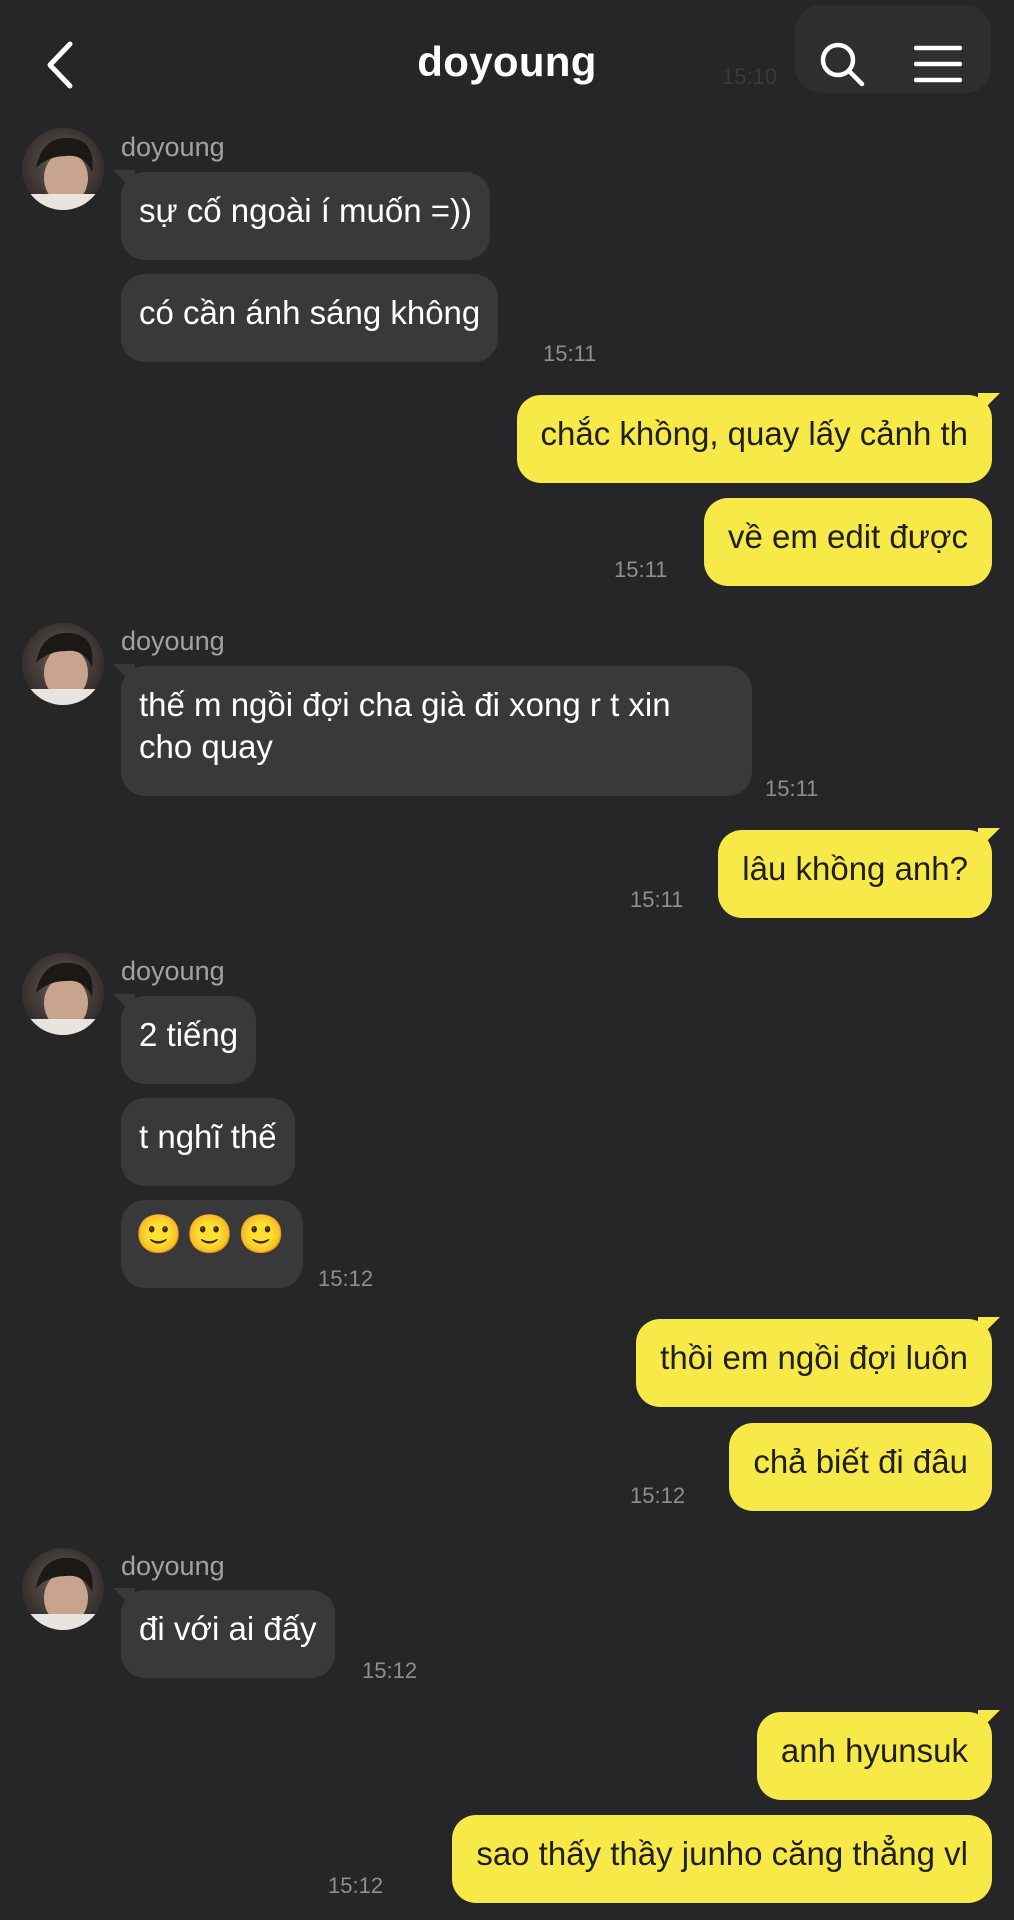 Image resolution: width=1014 pixels, height=1920 pixels. Describe the element at coordinates (189, 1034) in the screenshot. I see `message-text: 2 tiếng` at that location.